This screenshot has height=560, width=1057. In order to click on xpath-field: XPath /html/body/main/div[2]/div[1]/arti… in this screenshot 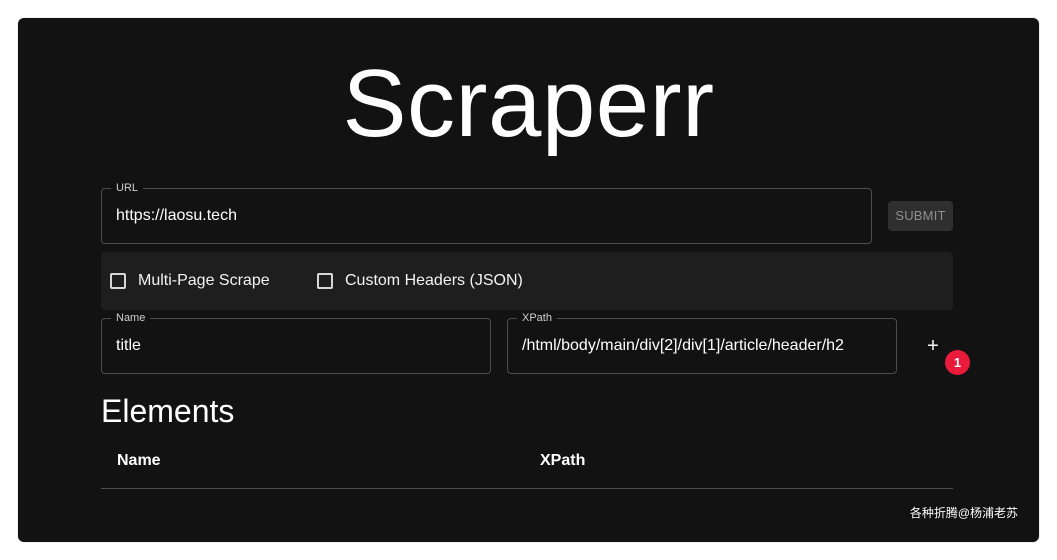, I will do `click(702, 342)`.